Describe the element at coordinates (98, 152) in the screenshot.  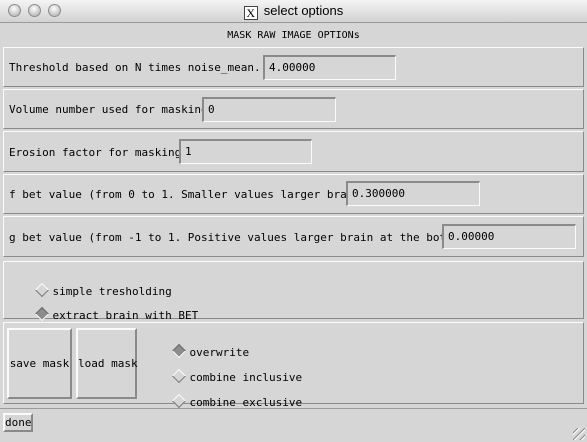
I see `erosion-label: Erosion factor for masking:` at that location.